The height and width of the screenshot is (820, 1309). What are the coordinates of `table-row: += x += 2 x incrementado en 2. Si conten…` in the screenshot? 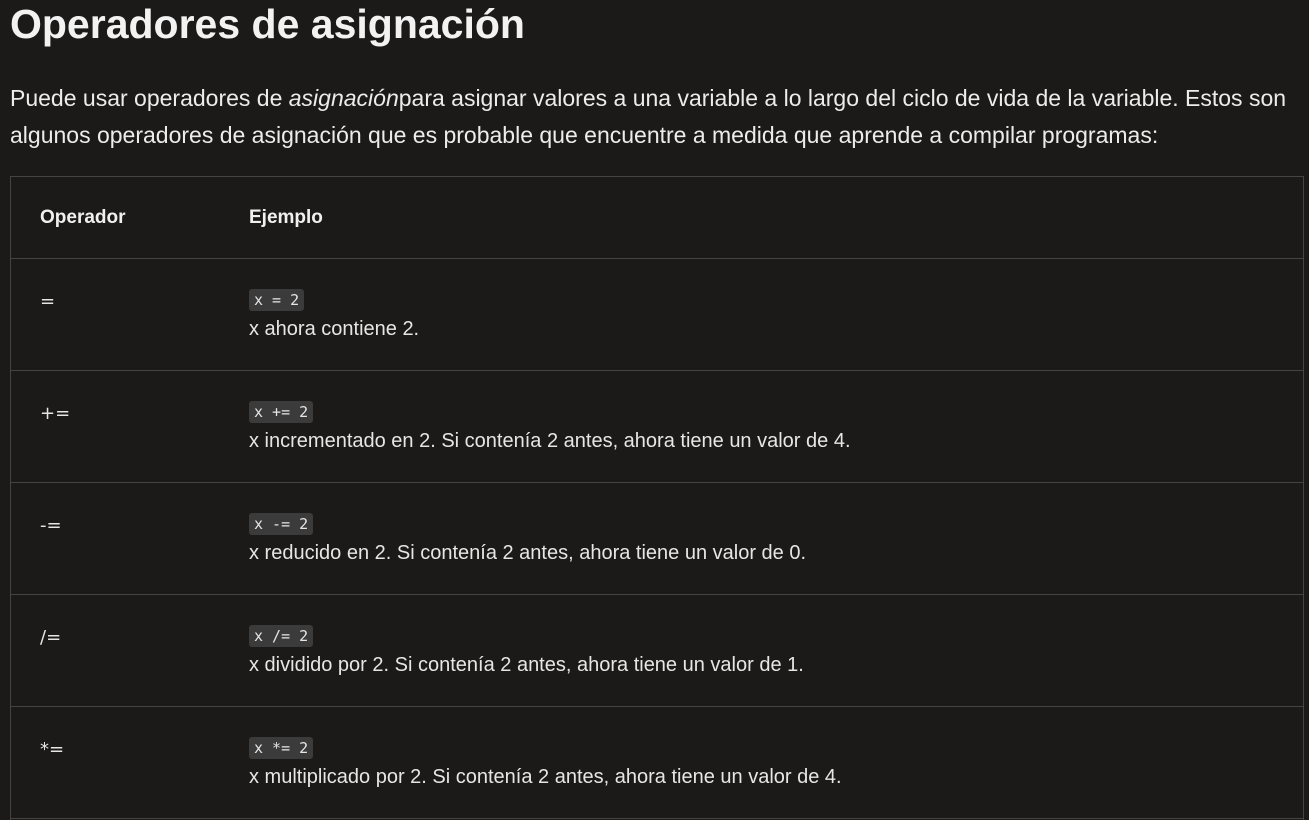 It's located at (657, 426).